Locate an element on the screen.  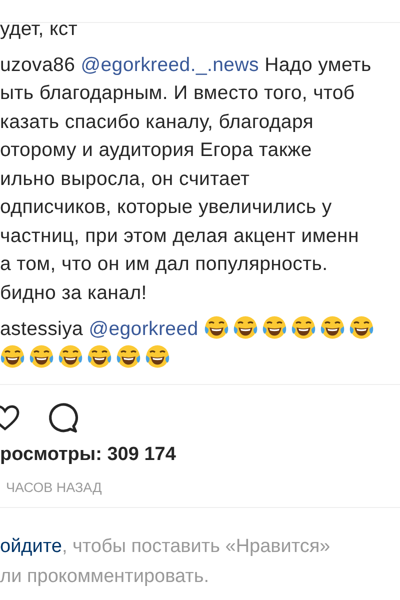
login-prompt-text: ойдите, чтобы поставить «Нравится» ли прокомментировать. is located at coordinates (166, 562).